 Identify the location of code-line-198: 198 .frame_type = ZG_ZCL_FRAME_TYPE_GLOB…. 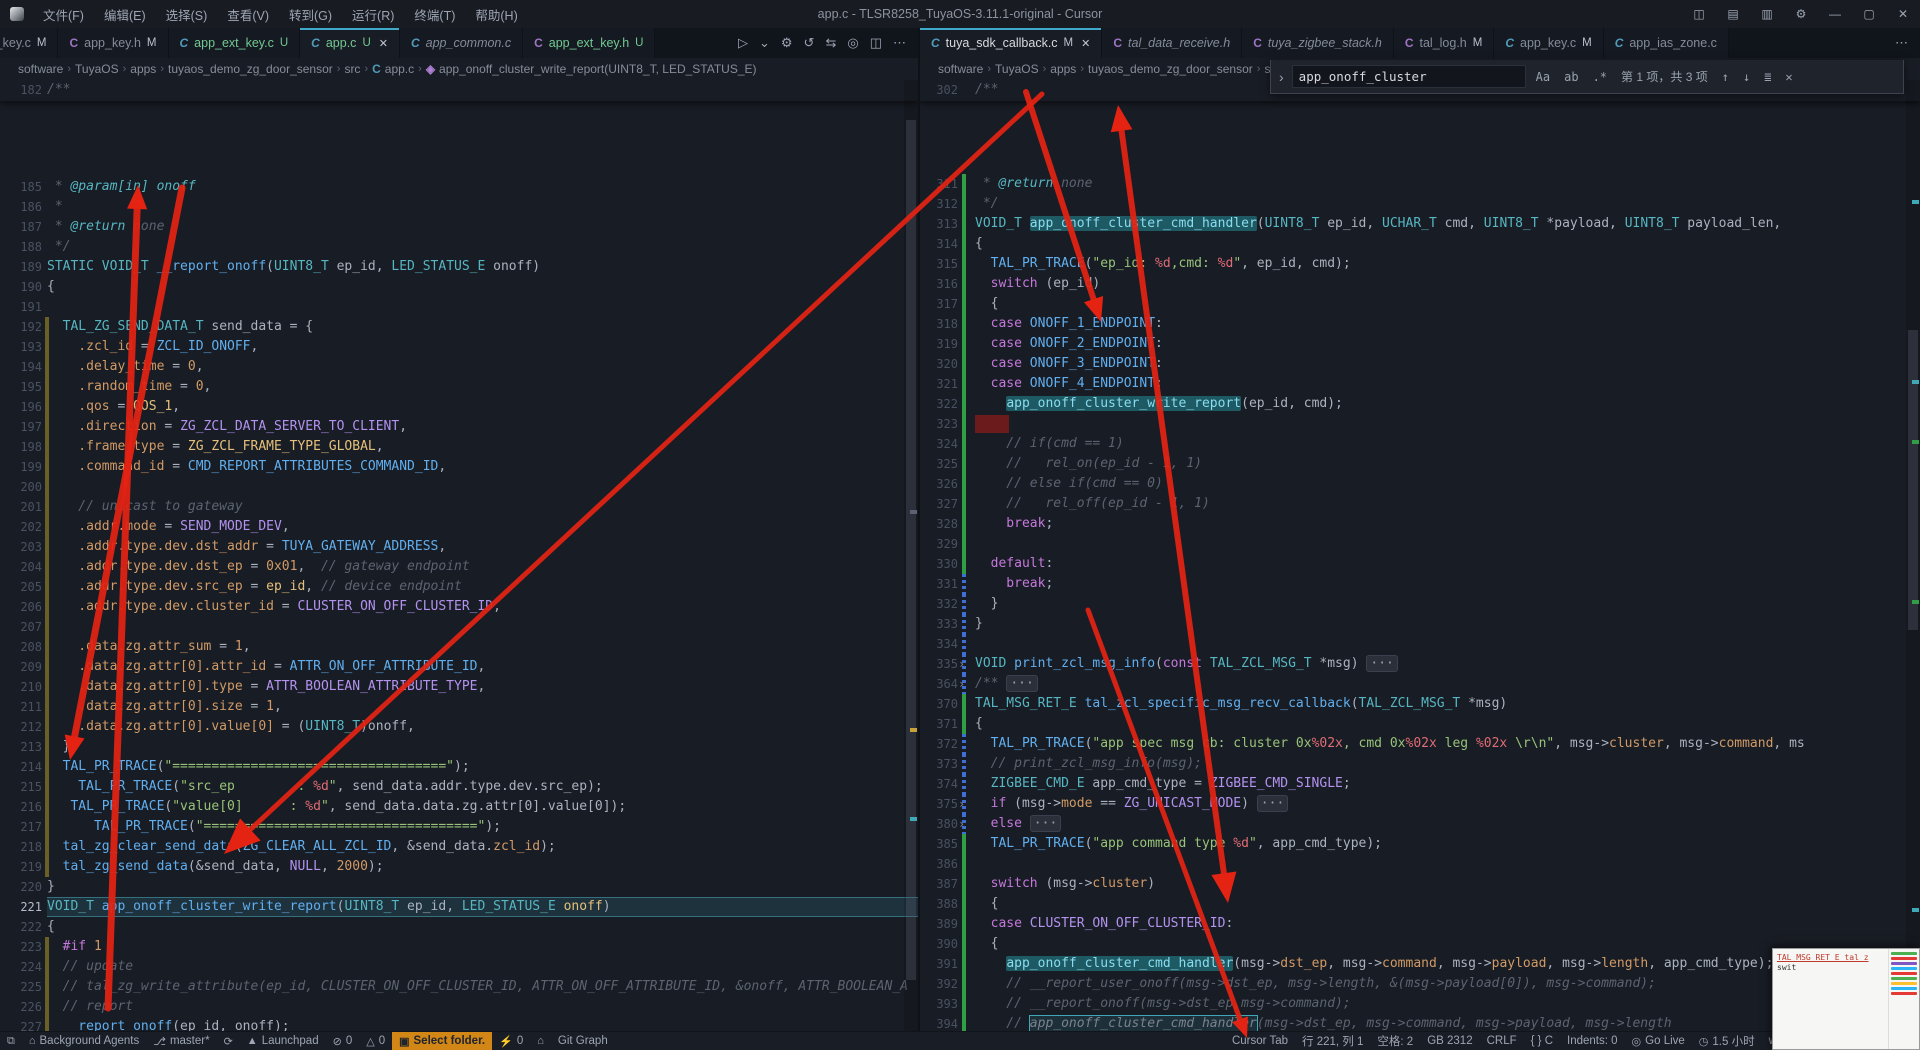
(459, 447).